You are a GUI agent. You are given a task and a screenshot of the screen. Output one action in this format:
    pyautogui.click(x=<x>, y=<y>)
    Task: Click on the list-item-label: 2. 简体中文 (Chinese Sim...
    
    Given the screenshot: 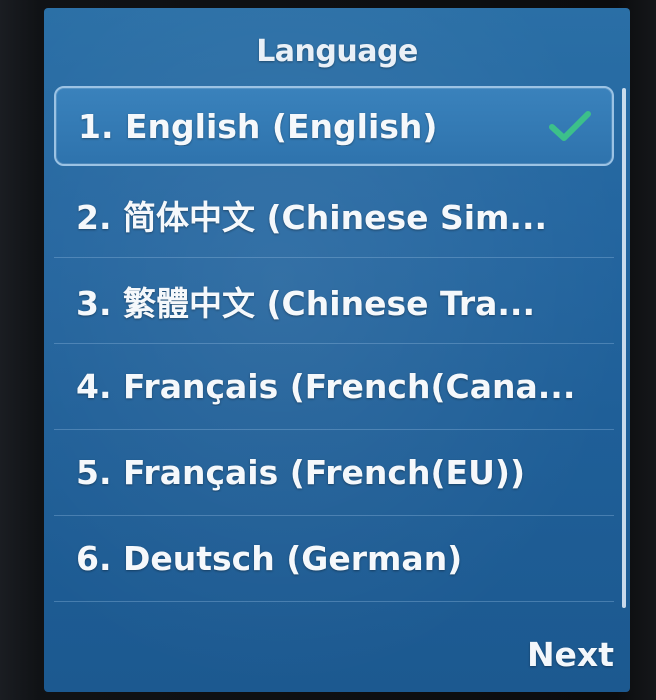 What is the action you would take?
    pyautogui.click(x=312, y=217)
    